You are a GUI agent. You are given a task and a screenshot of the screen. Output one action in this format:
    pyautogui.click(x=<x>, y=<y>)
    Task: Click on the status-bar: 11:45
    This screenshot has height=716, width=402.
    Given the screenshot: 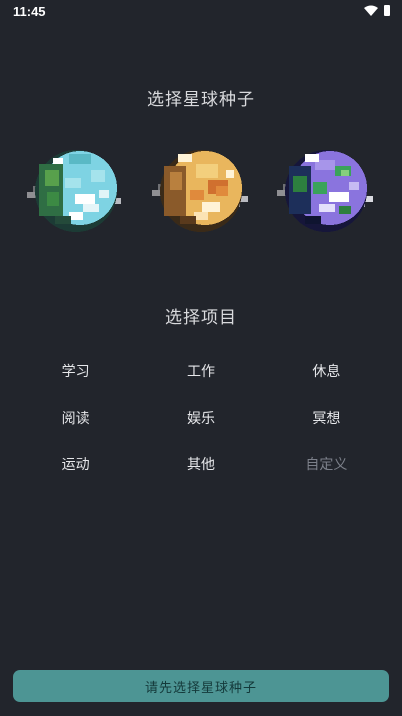 What is the action you would take?
    pyautogui.click(x=201, y=12)
    